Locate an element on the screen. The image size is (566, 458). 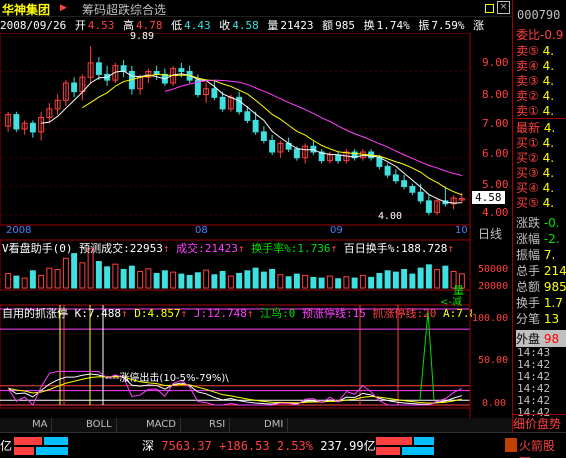
time-label-10: 10 is located at coordinates (461, 230).